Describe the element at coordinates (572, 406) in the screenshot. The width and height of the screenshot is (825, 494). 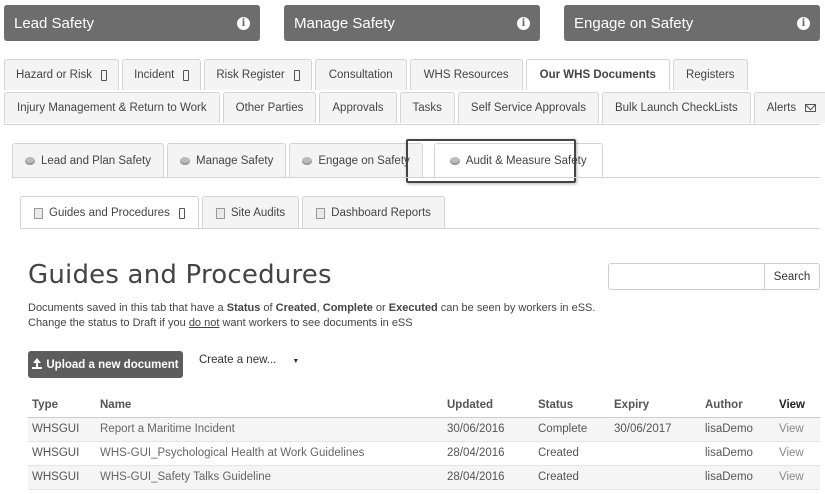
I see `column-header-status: Status` at that location.